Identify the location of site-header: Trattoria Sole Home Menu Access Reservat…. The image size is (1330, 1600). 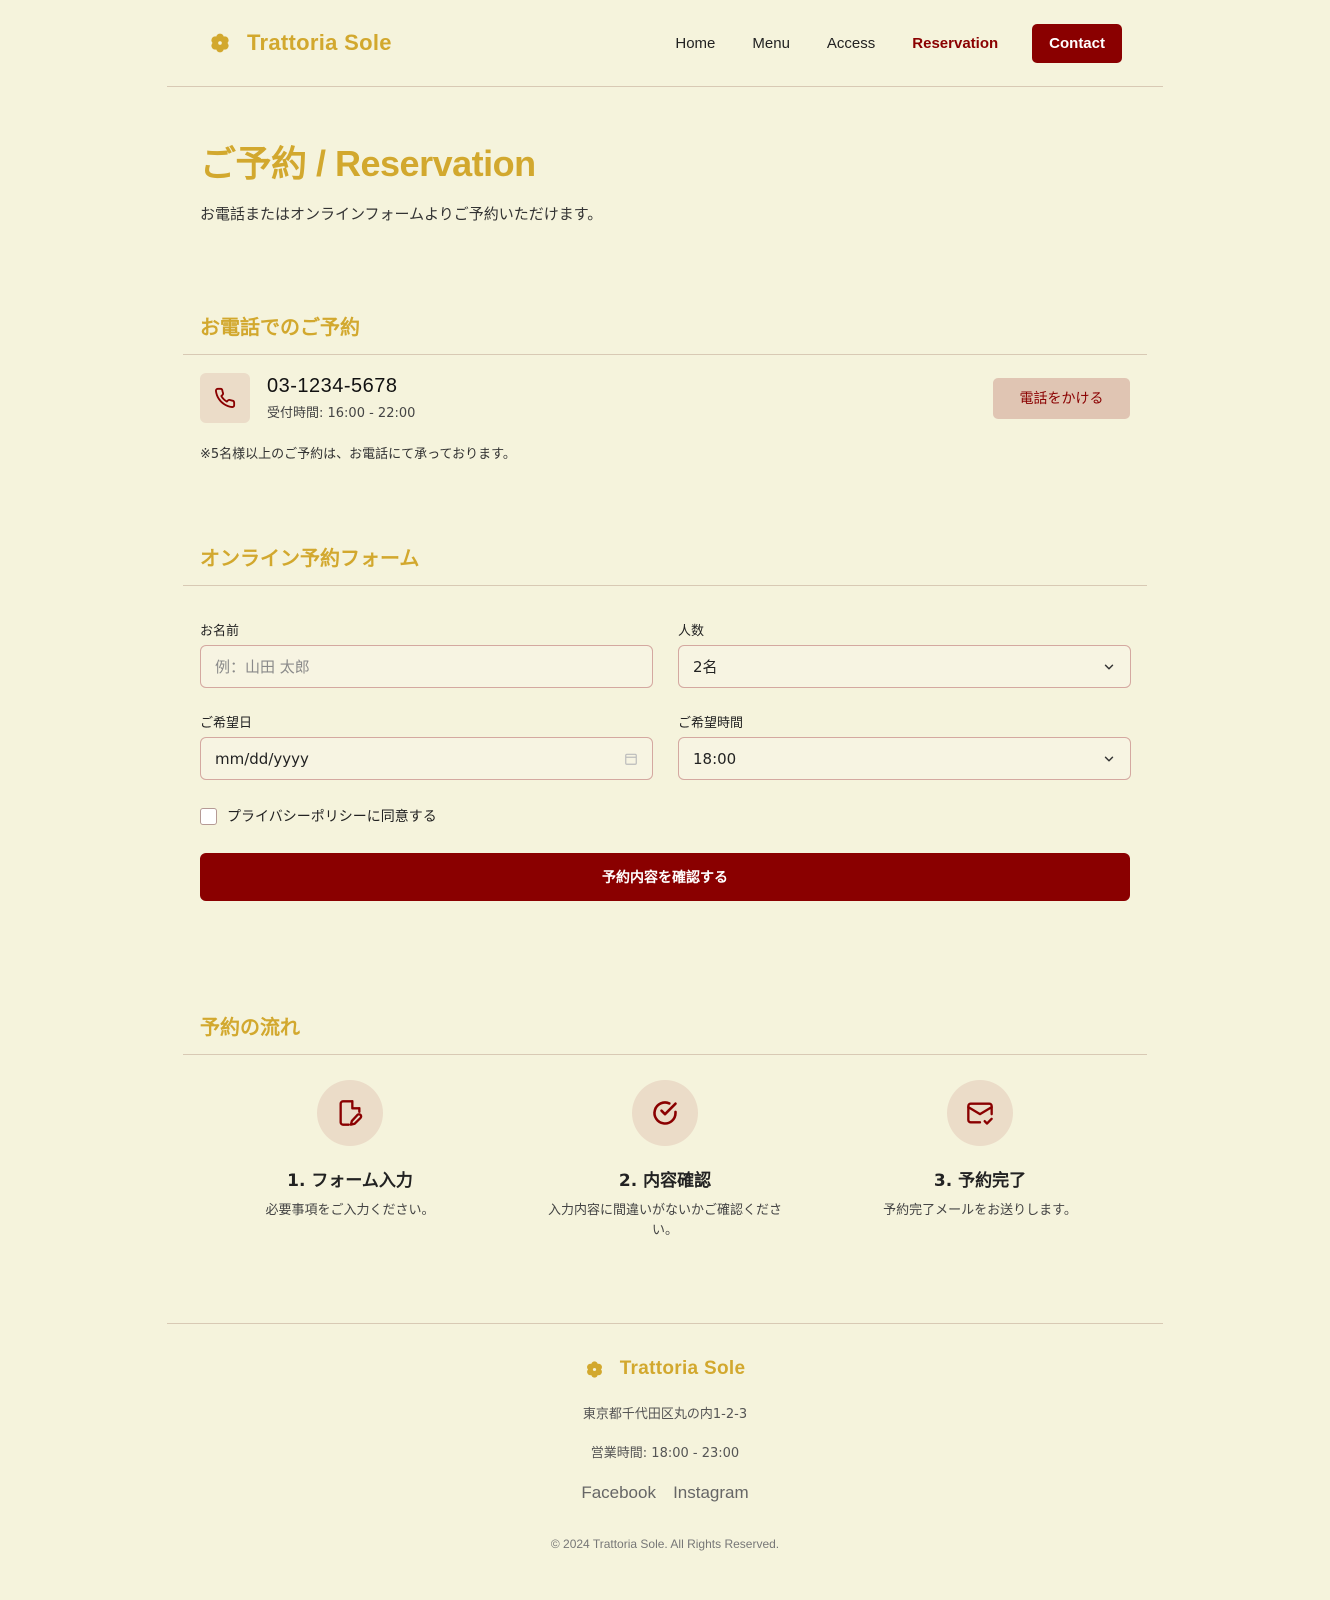
(665, 43).